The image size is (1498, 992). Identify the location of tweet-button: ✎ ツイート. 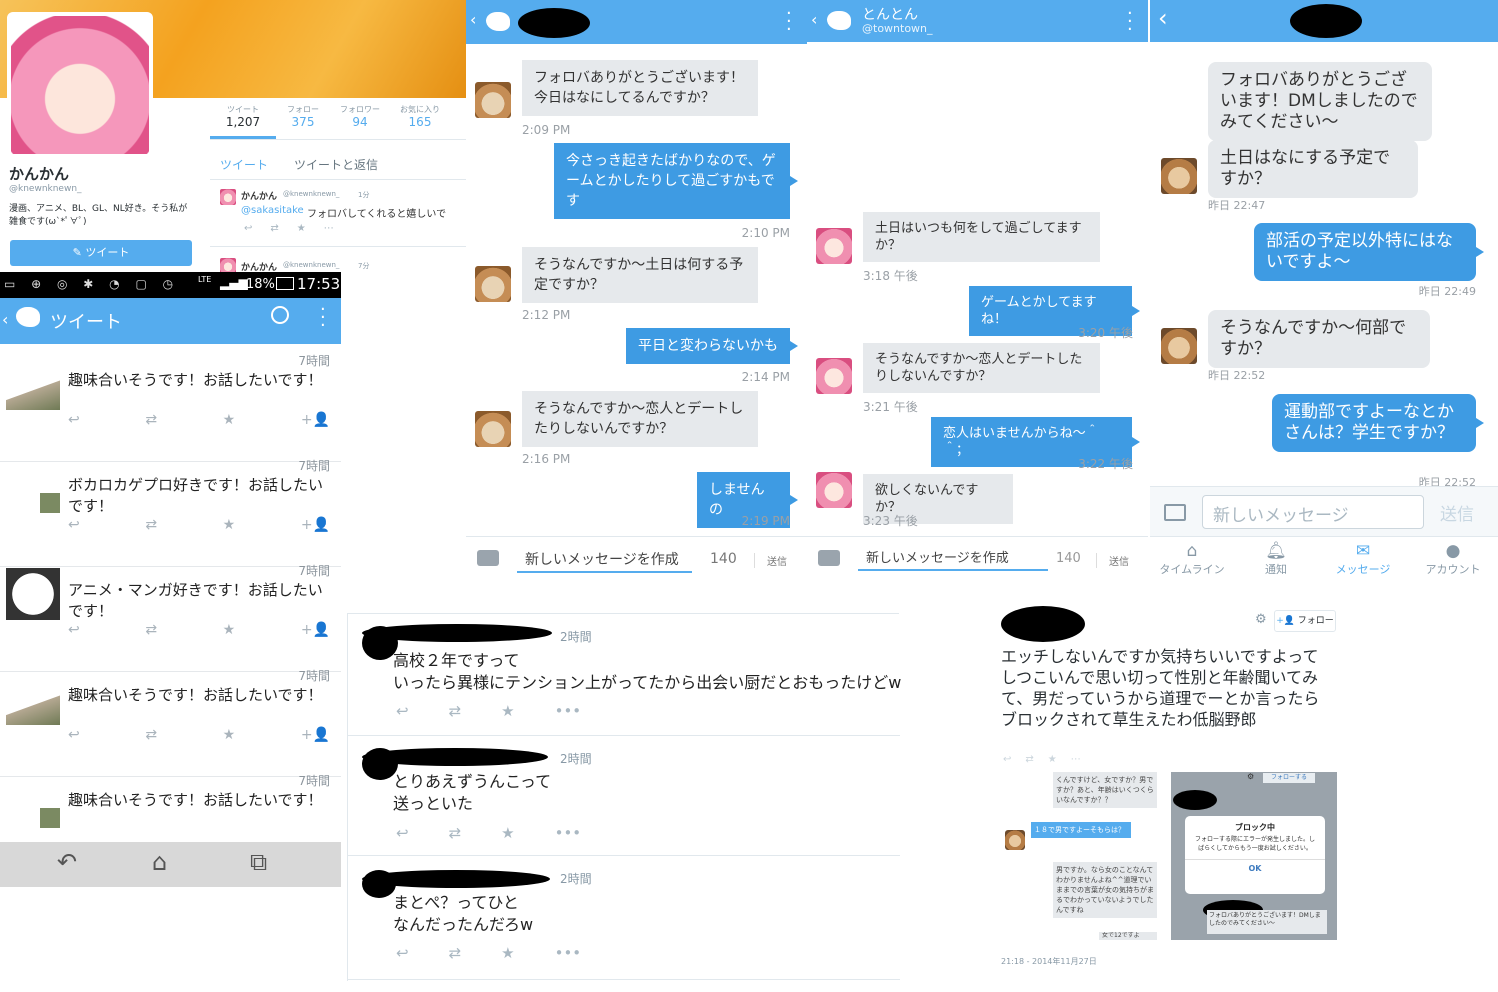
(101, 253).